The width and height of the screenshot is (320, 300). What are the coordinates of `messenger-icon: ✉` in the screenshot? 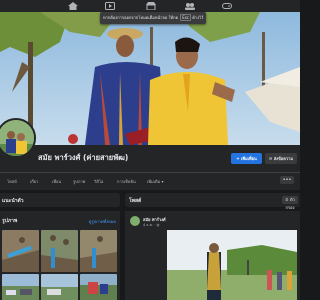 It's located at (270, 158).